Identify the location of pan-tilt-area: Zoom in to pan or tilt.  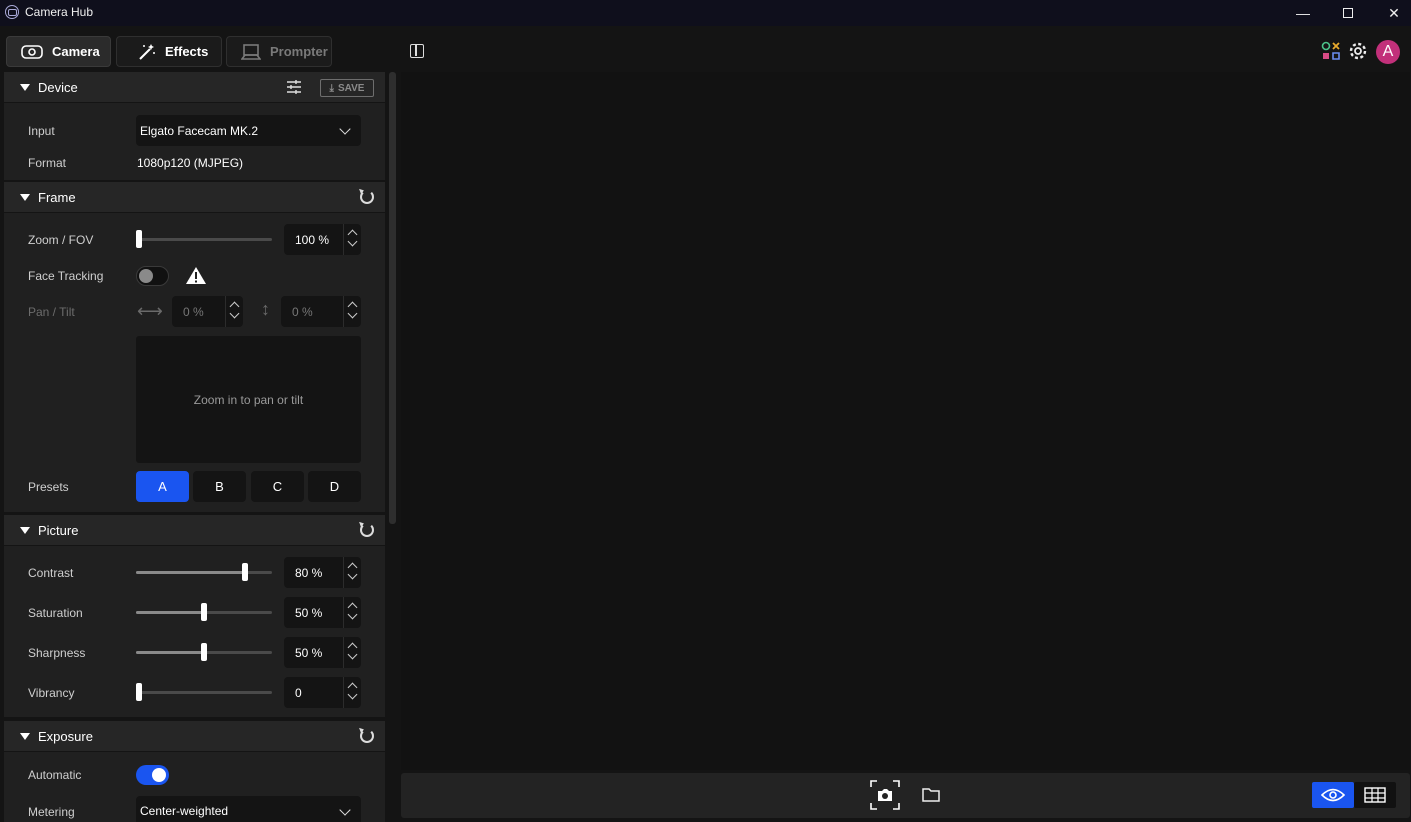
(248, 399).